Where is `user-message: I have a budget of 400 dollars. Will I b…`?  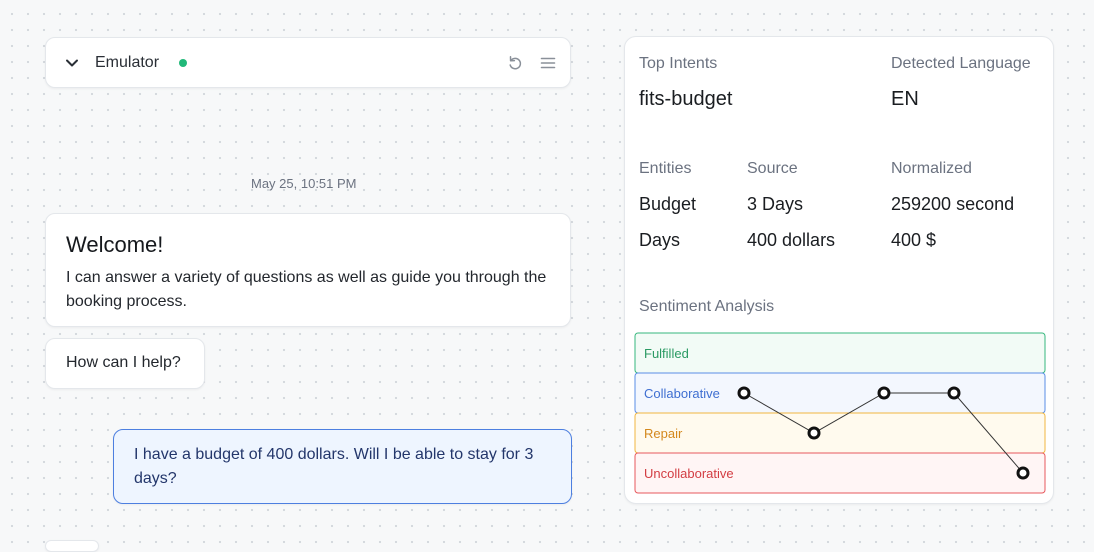
user-message: I have a budget of 400 dollars. Will I b… is located at coordinates (342, 466).